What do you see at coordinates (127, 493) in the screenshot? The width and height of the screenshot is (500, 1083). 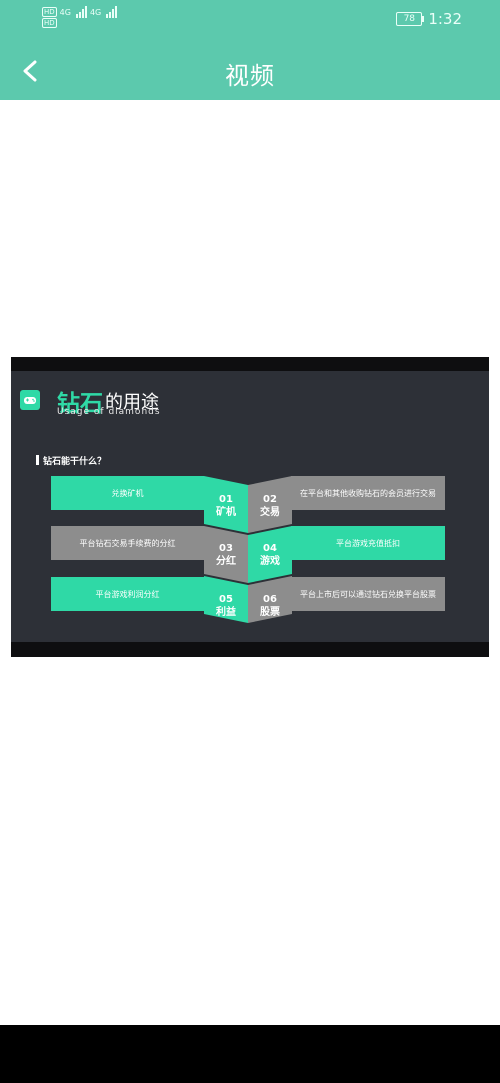 I see `left-item-1: 兑换矿机` at bounding box center [127, 493].